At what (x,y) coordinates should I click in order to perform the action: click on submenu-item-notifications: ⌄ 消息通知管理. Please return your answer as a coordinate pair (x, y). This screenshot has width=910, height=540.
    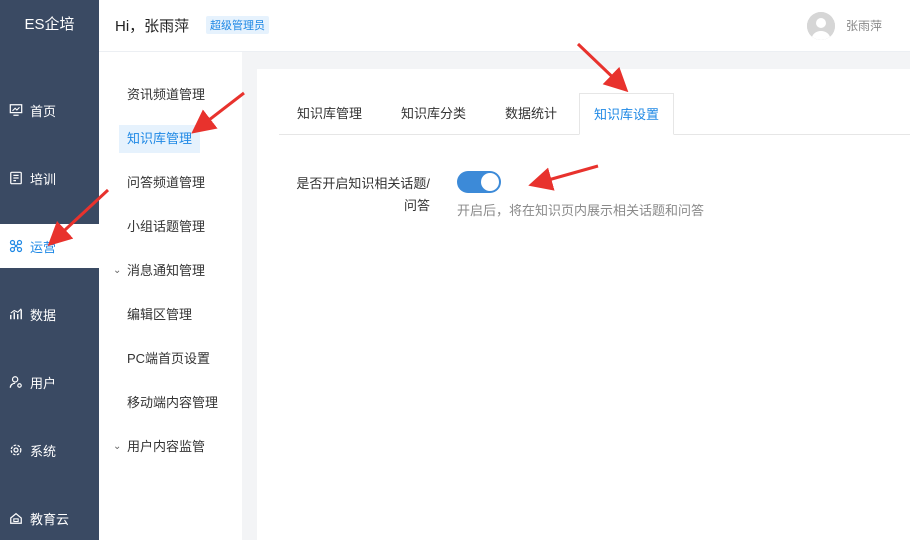
    Looking at the image, I should click on (159, 271).